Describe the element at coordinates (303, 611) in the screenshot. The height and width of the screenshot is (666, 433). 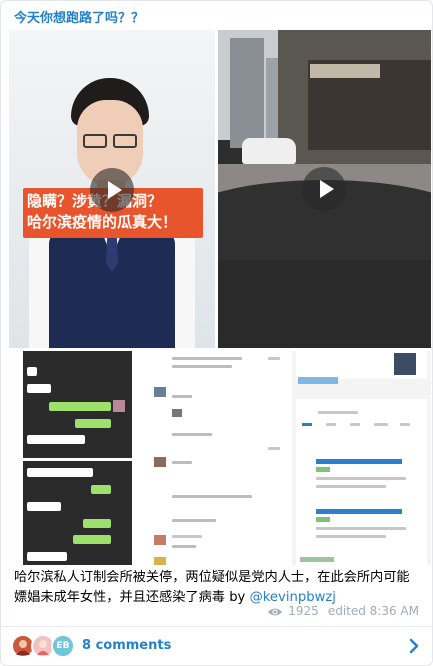
I see `view-count: 1925` at that location.